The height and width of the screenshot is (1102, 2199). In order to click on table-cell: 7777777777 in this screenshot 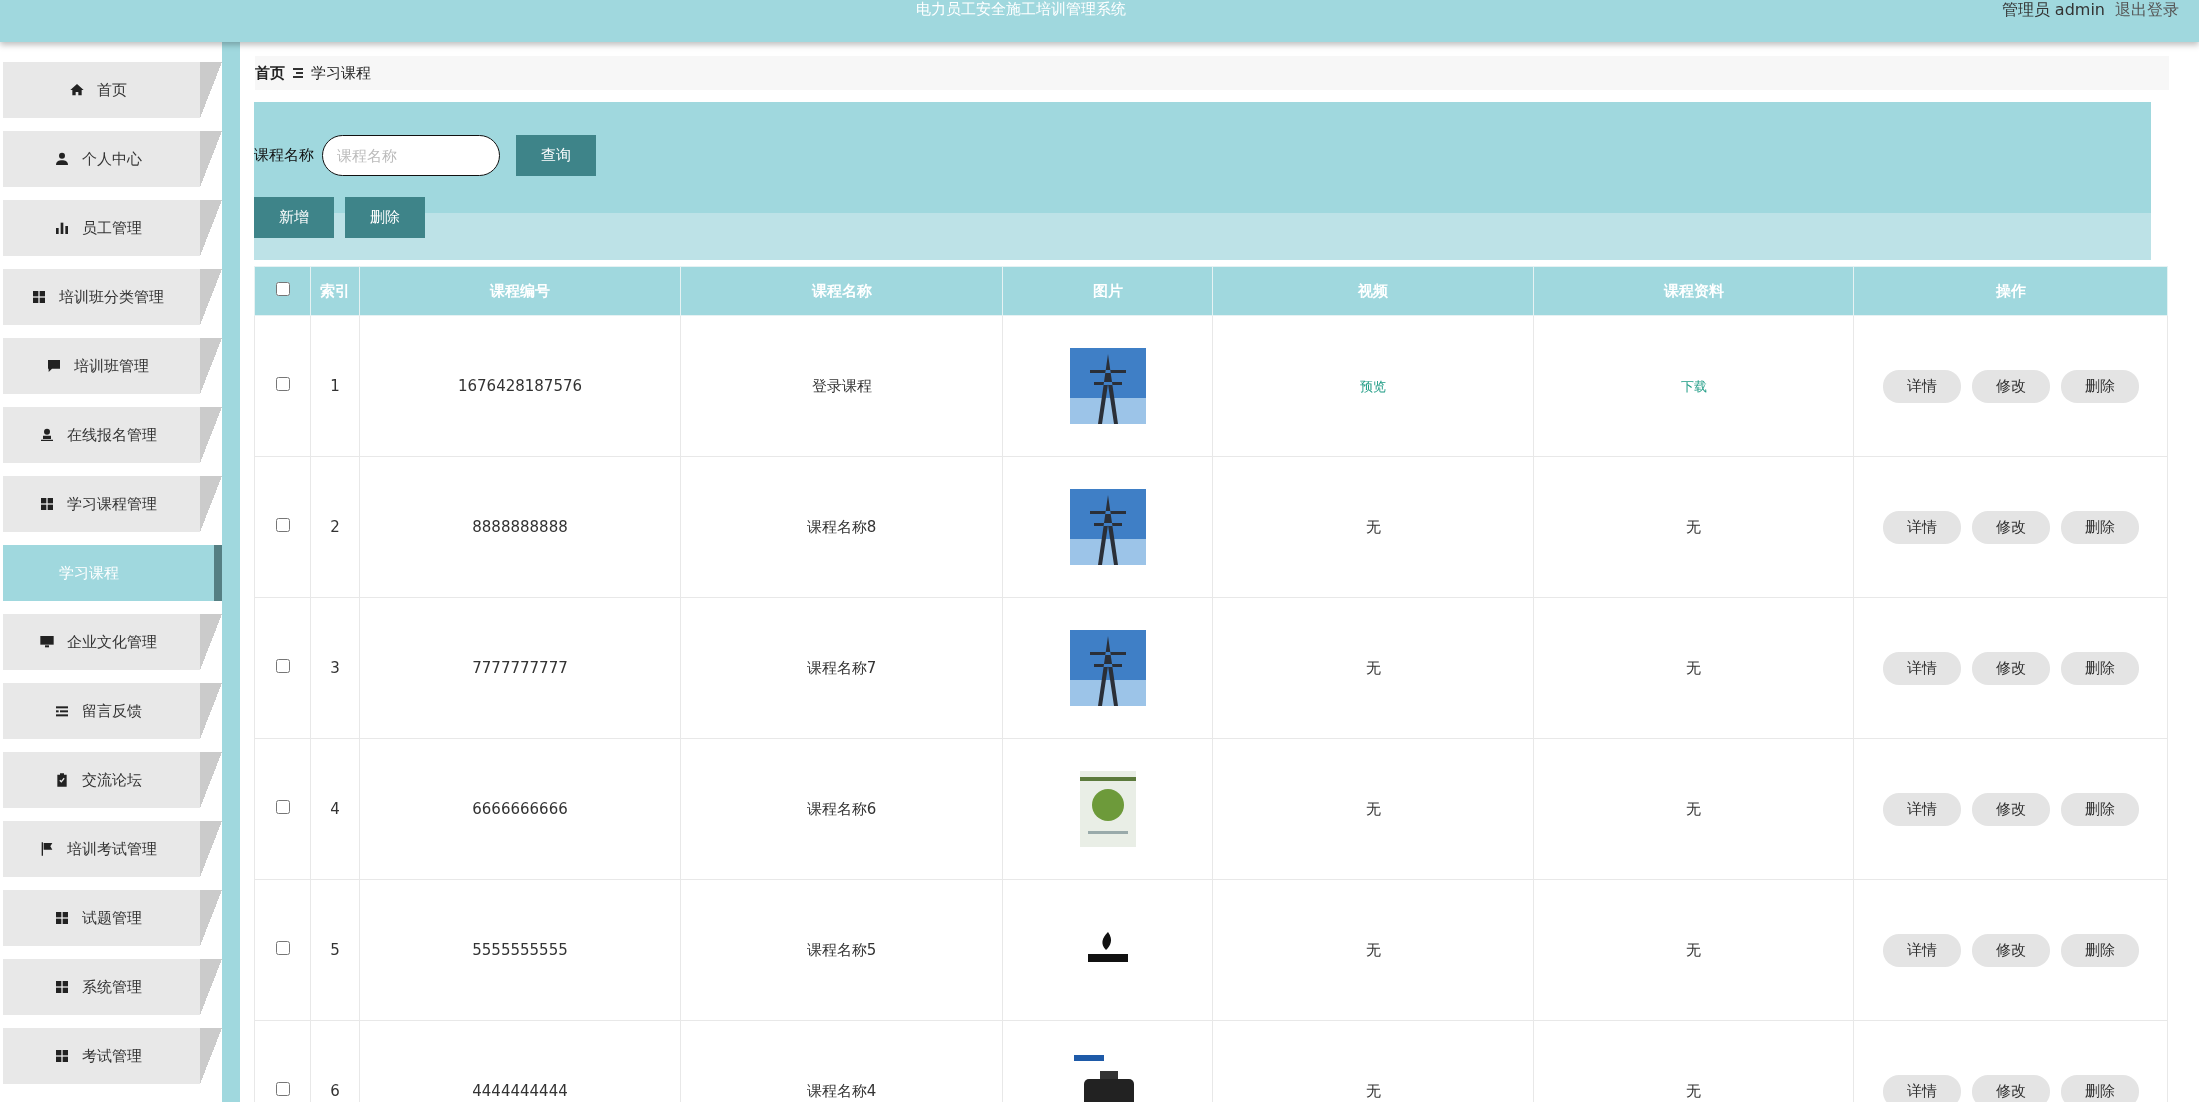, I will do `click(520, 668)`.